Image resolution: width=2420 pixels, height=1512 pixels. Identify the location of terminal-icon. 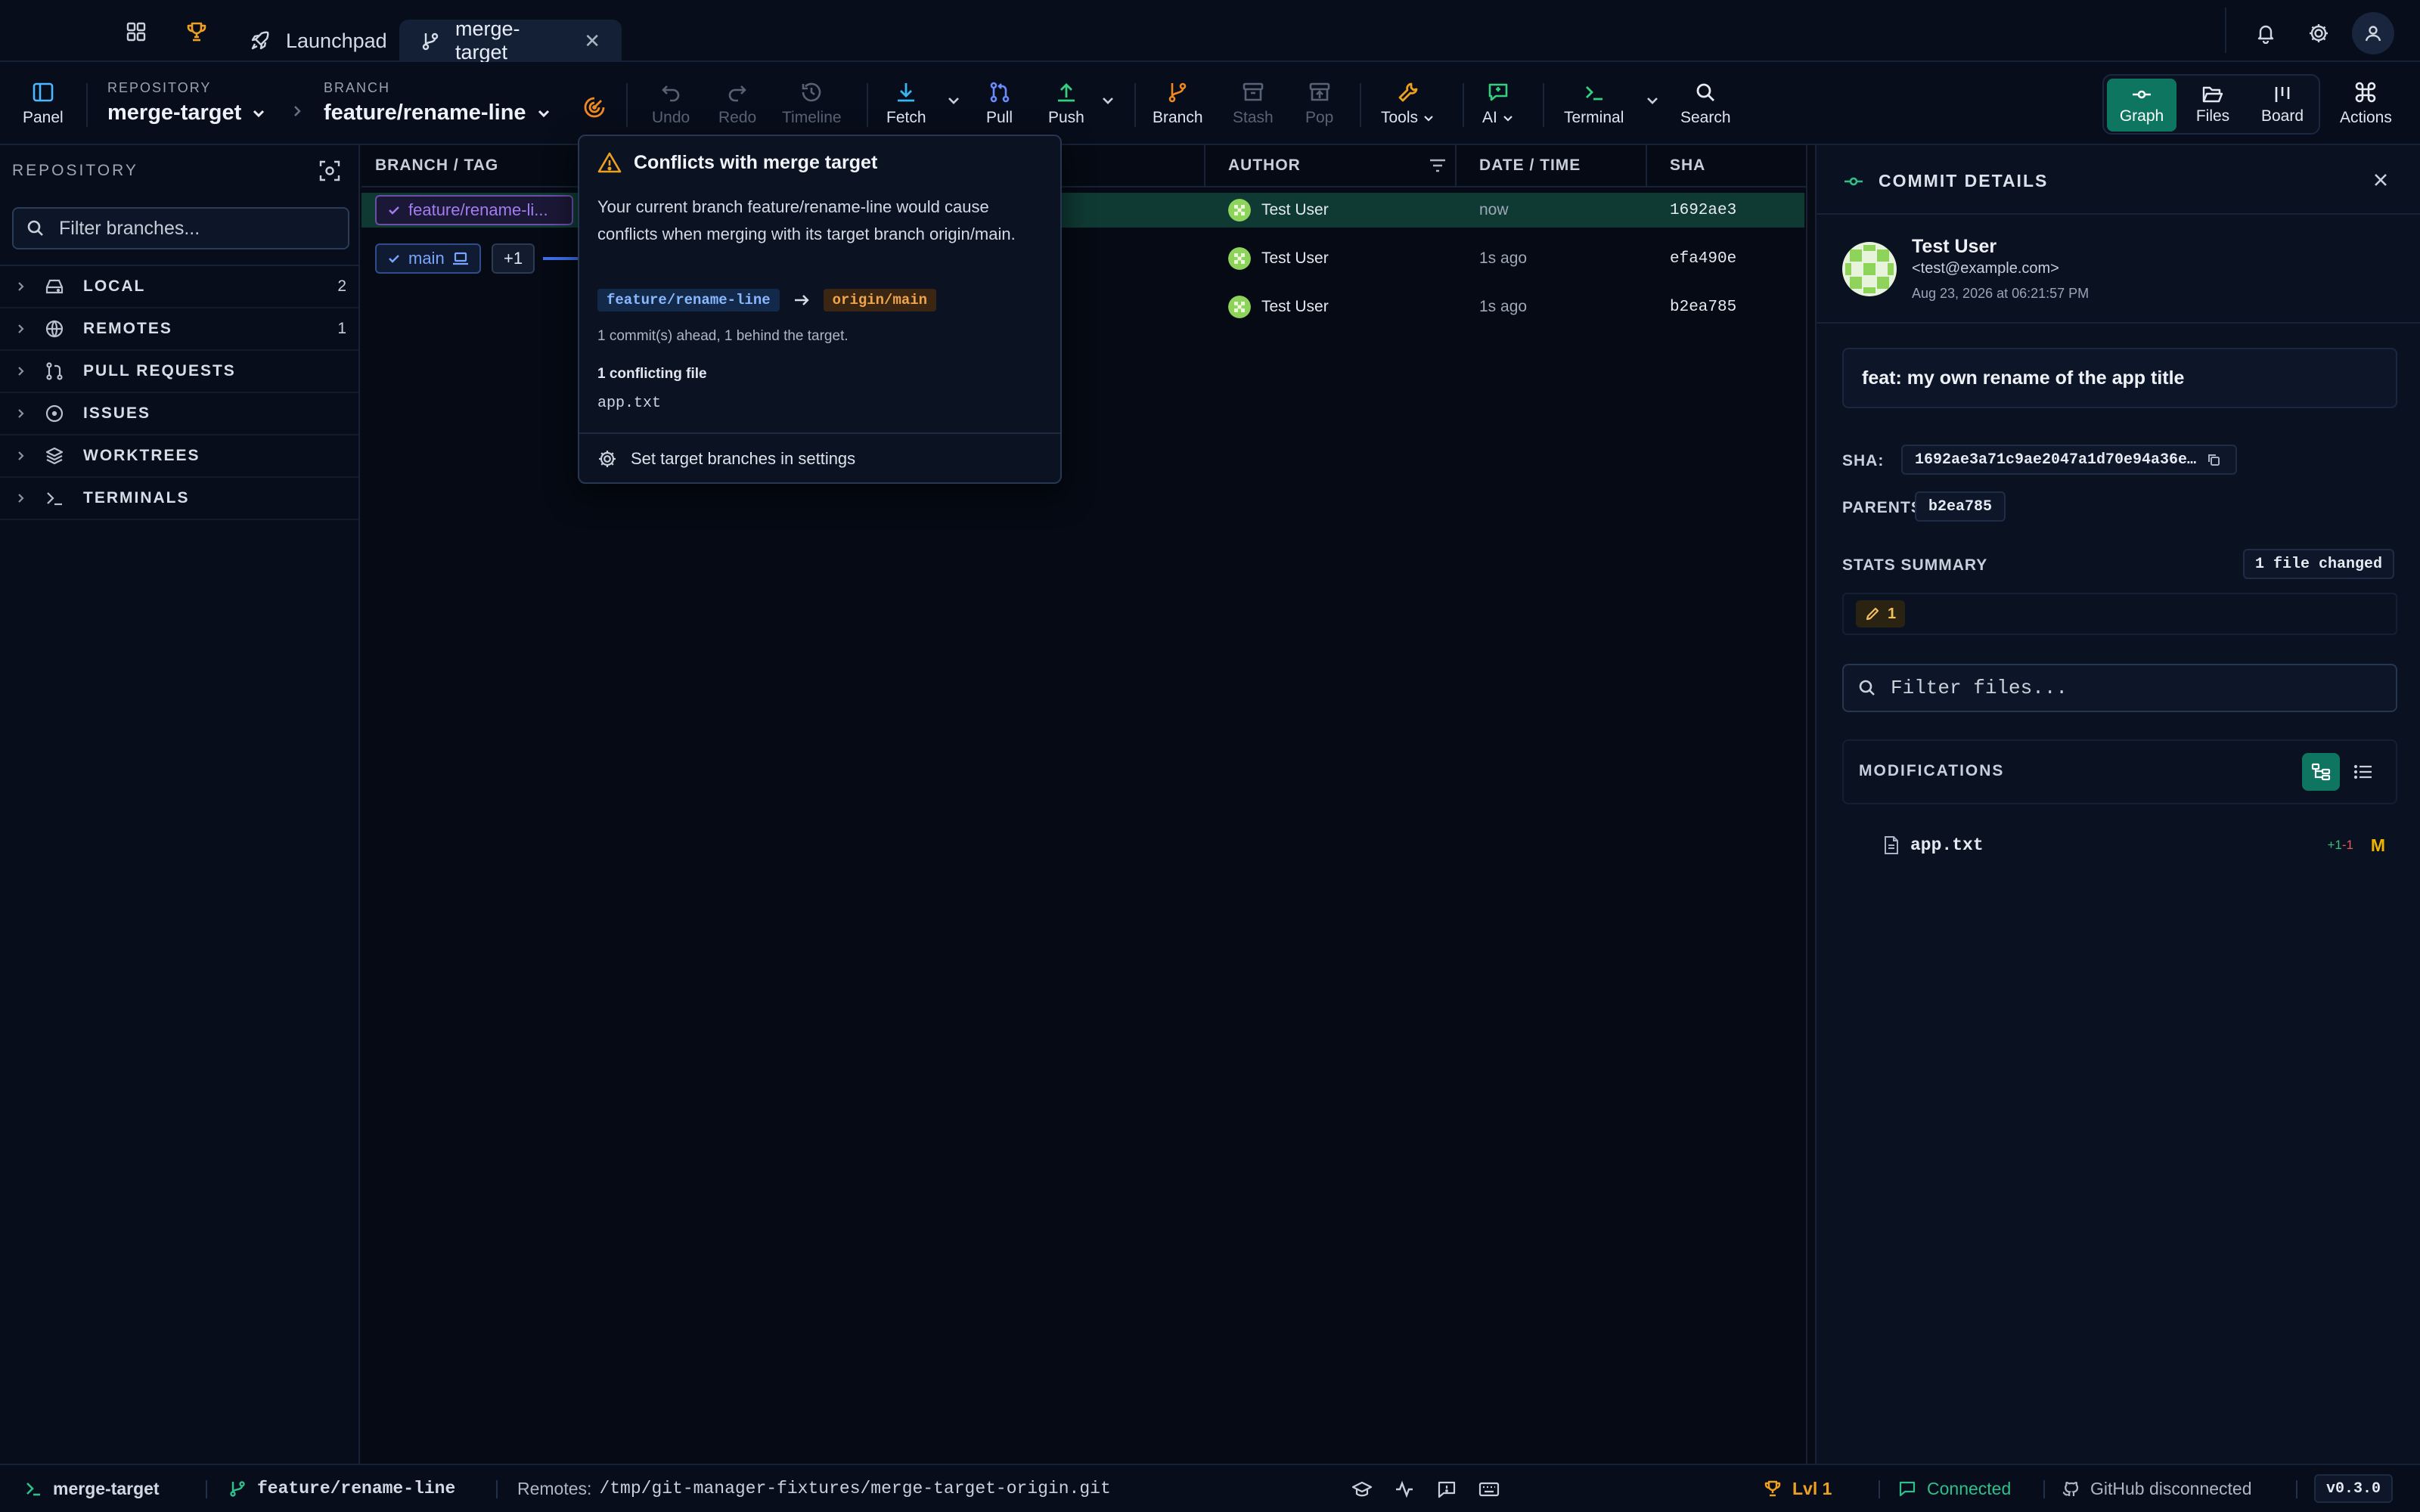
(1594, 92).